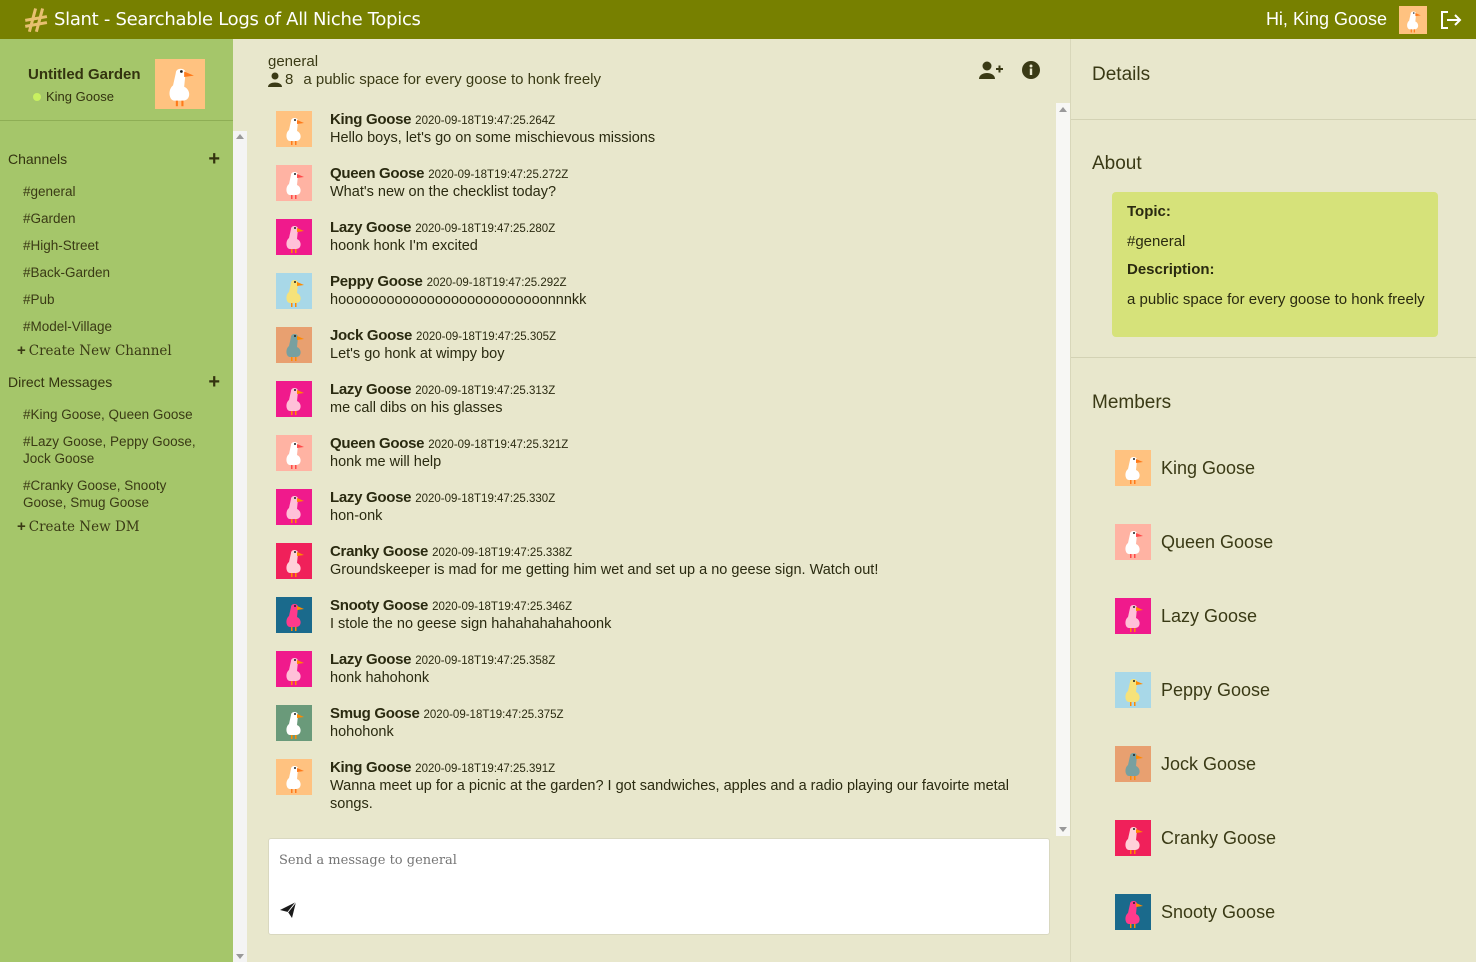  Describe the element at coordinates (991, 70) in the screenshot. I see `add-member-icon` at that location.